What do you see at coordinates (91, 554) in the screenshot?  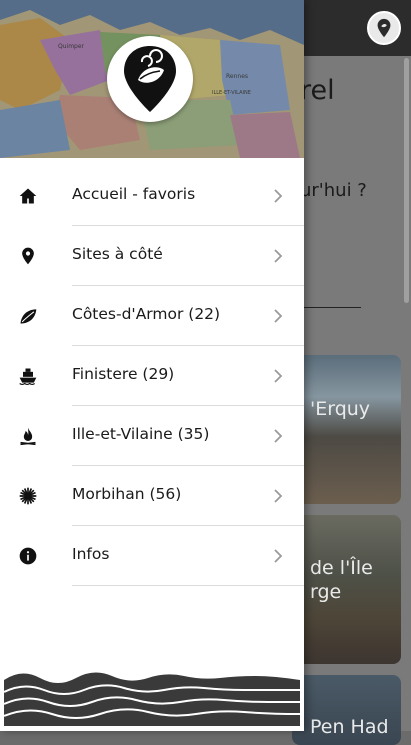 I see `menu-item-label: Infos` at bounding box center [91, 554].